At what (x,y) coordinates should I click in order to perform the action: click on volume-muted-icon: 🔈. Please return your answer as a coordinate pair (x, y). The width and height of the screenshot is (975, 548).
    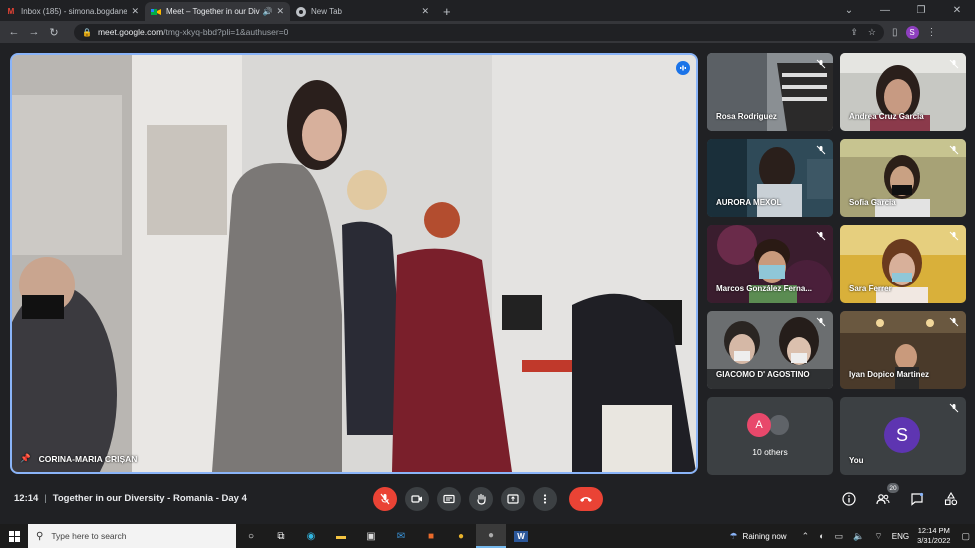
    Looking at the image, I should click on (858, 536).